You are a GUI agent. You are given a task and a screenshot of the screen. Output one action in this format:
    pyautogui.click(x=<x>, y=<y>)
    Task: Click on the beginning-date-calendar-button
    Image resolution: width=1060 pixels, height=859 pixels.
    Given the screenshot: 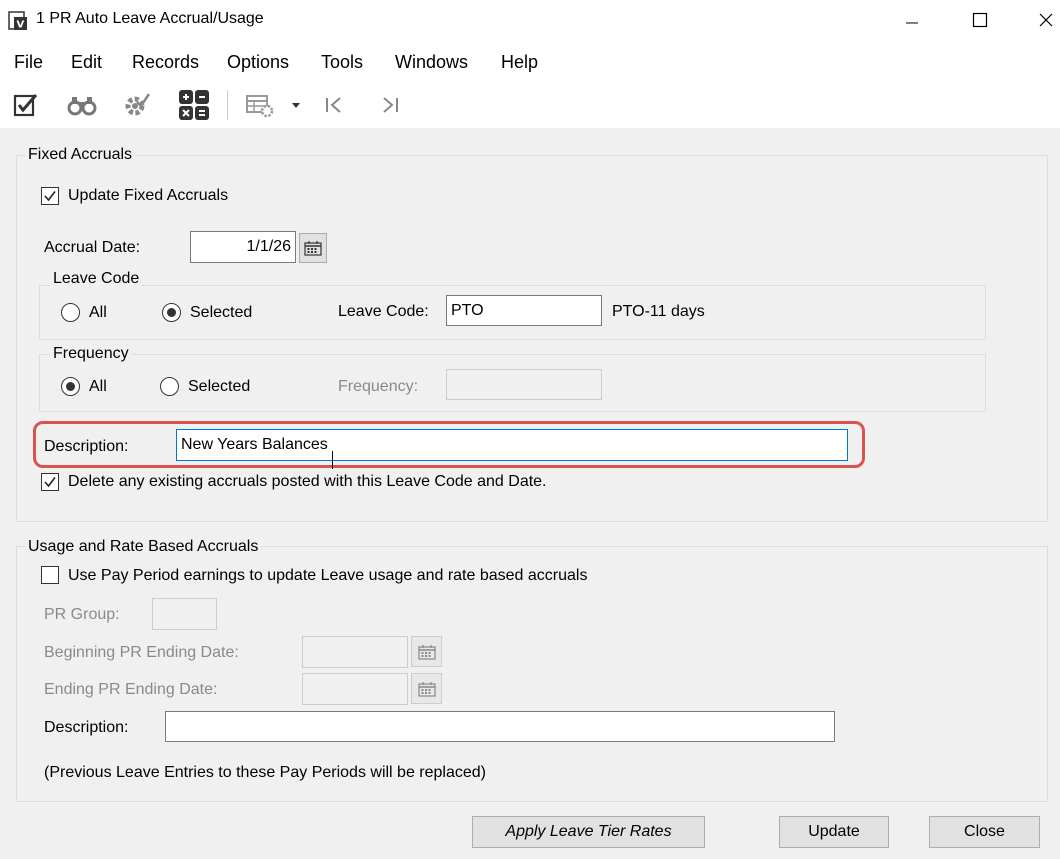 What is the action you would take?
    pyautogui.click(x=426, y=651)
    